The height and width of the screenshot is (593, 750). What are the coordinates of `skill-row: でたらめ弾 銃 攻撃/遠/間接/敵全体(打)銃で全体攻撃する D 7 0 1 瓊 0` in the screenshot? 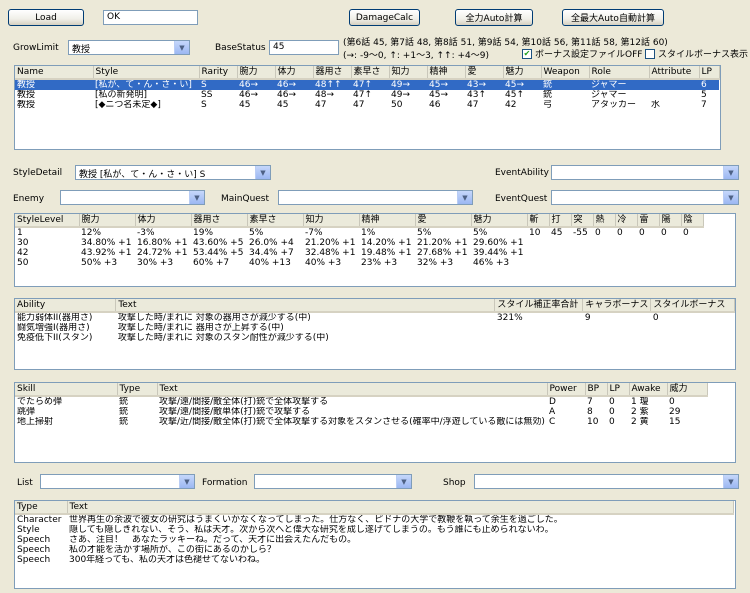 It's located at (361, 401).